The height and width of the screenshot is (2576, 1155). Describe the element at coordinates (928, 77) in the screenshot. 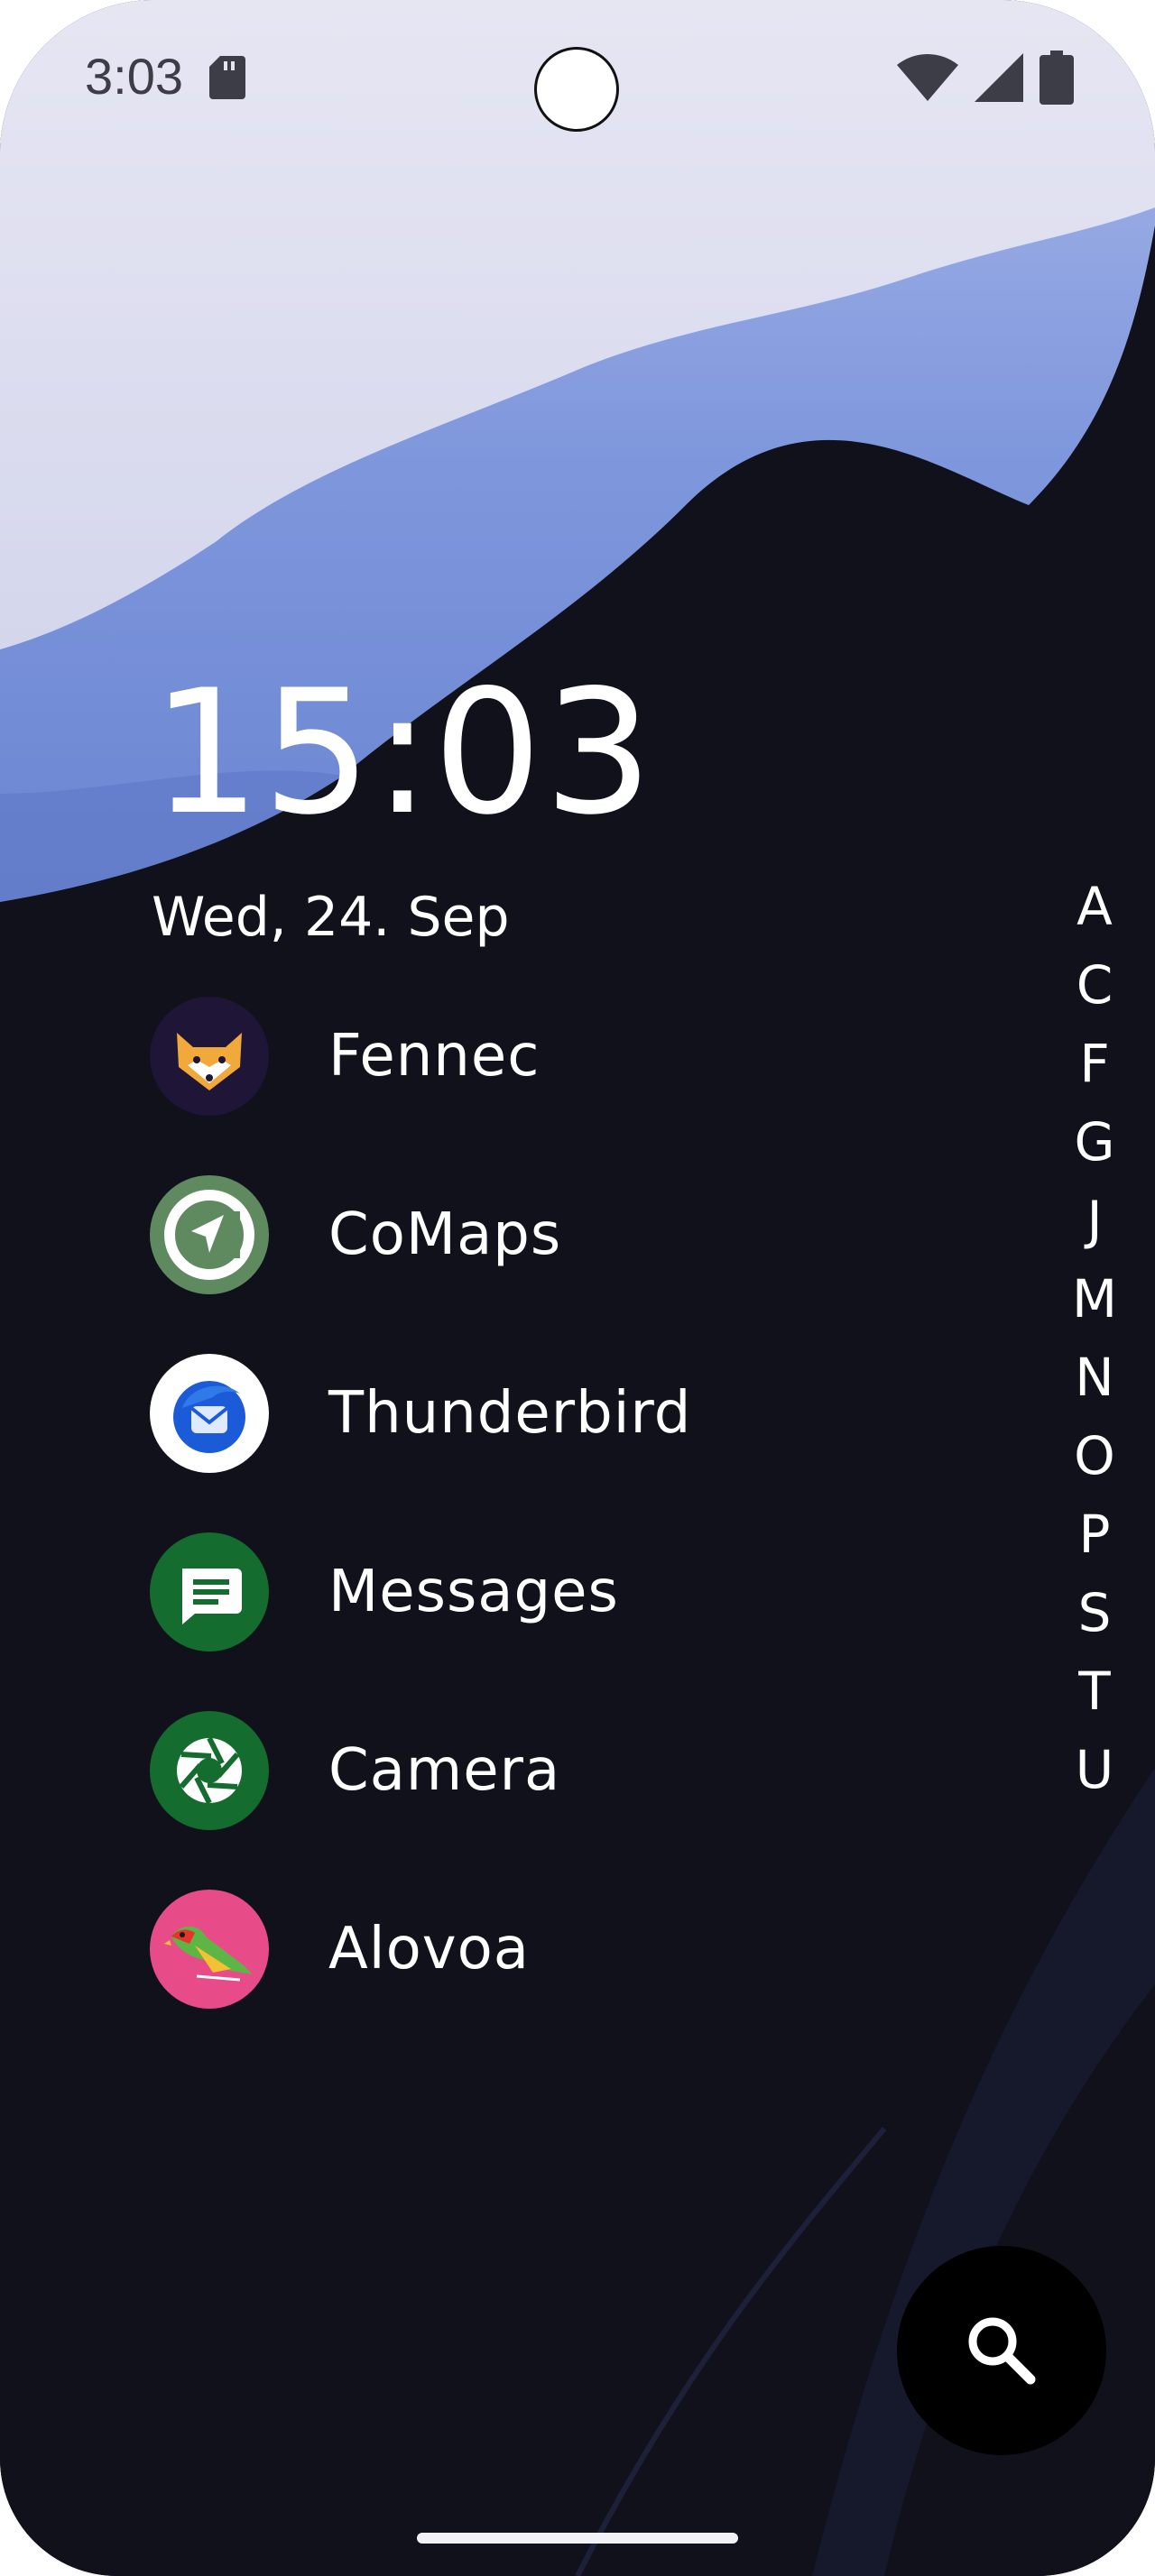

I see `wifi-icon` at that location.